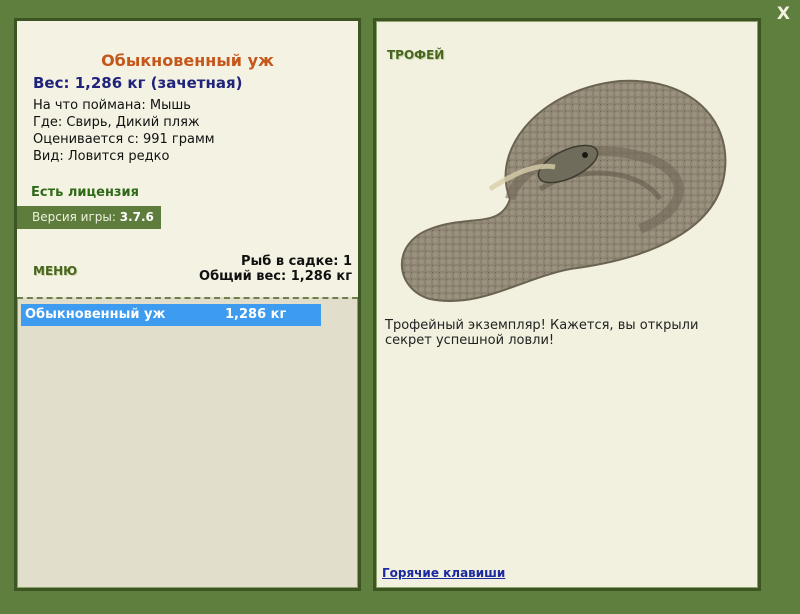  Describe the element at coordinates (187, 298) in the screenshot. I see `divider` at that location.